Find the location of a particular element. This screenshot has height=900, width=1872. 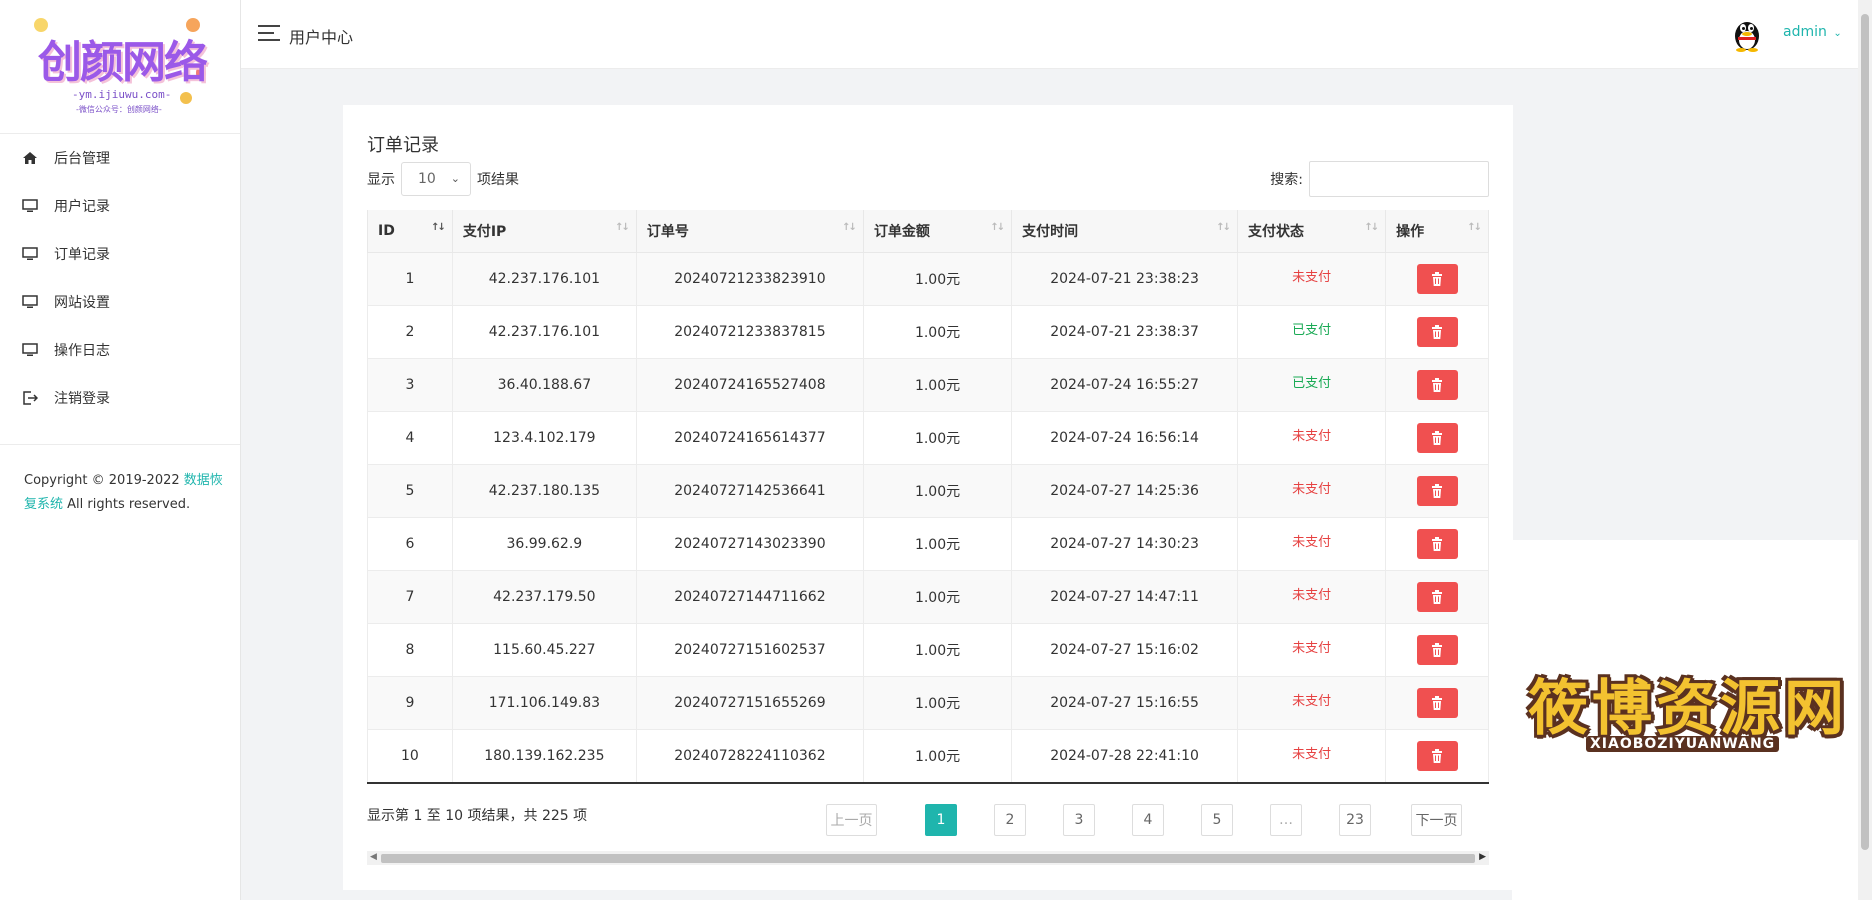

sidebar-item-logout: 注销登录 is located at coordinates (120, 398).